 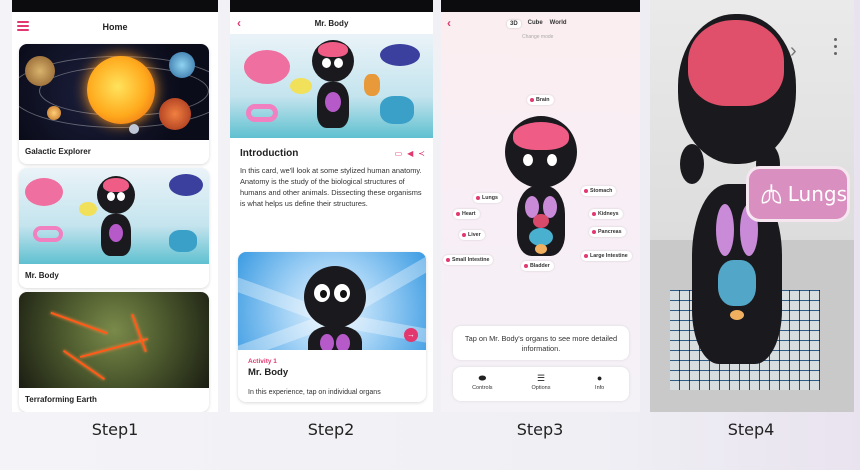 What do you see at coordinates (468, 260) in the screenshot?
I see `organ-label-small-intestine: Small Intestine` at bounding box center [468, 260].